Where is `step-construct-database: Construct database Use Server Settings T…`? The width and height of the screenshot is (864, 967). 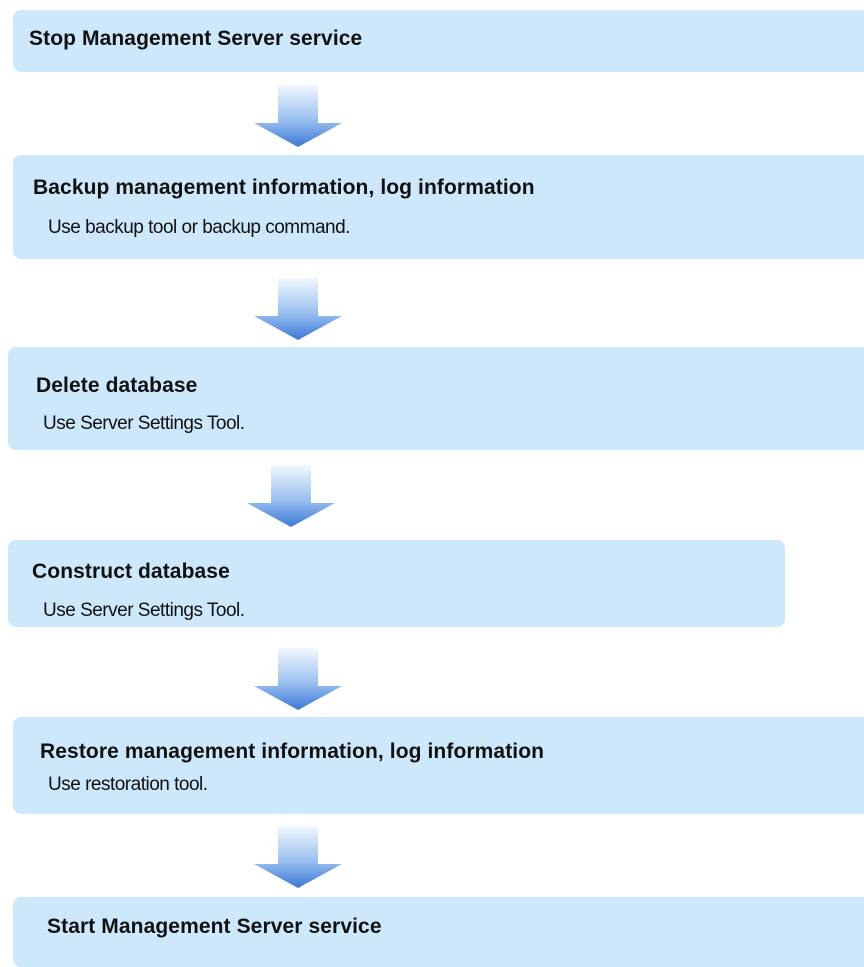 step-construct-database: Construct database Use Server Settings T… is located at coordinates (396, 583).